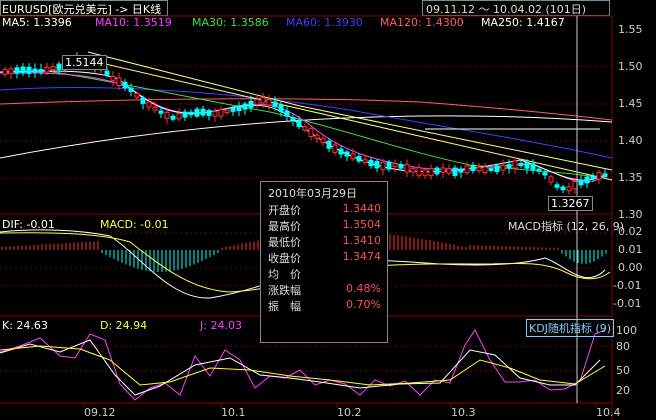 The width and height of the screenshot is (656, 420). I want to click on tooltip-label: 最高价, so click(284, 226).